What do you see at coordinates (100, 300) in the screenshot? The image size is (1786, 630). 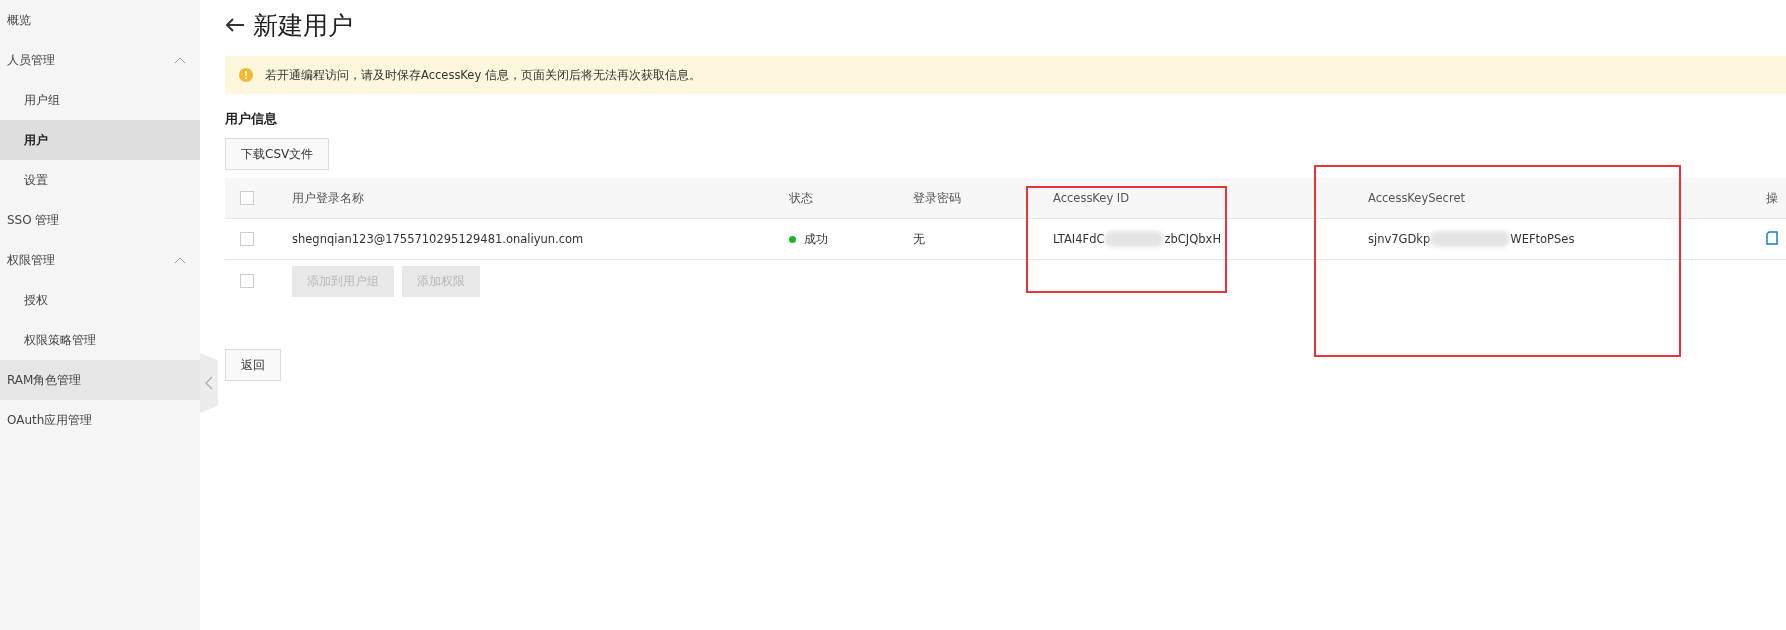 I see `sidebar-item: 授权` at bounding box center [100, 300].